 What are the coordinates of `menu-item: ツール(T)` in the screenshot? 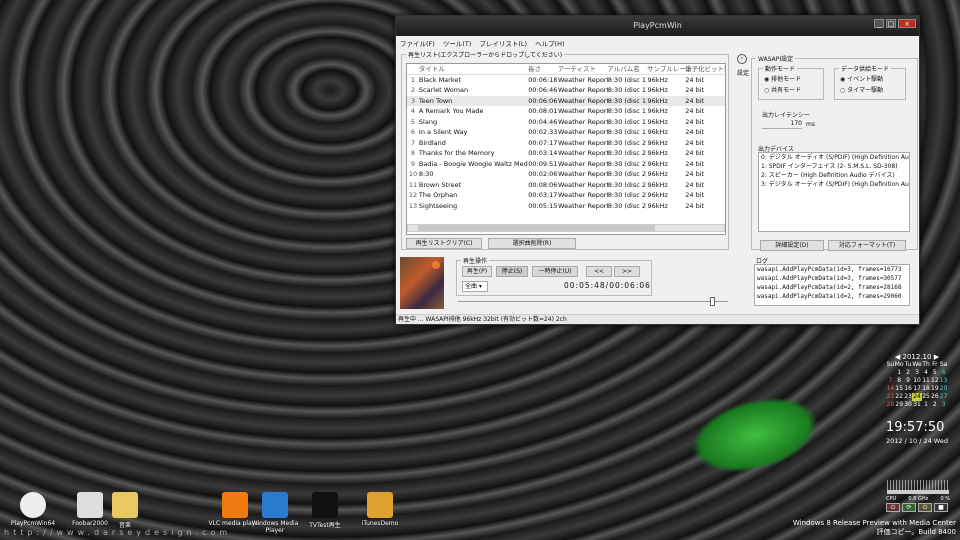 It's located at (457, 43).